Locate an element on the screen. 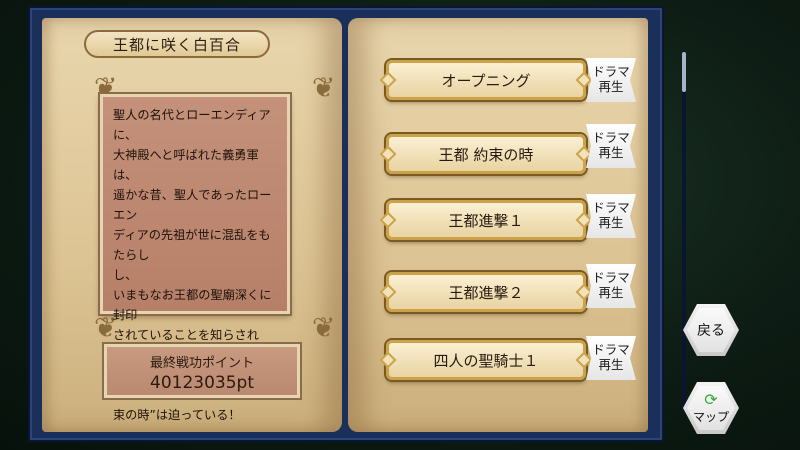 This screenshot has height=450, width=800. back-button-face: 戻る is located at coordinates (711, 330).